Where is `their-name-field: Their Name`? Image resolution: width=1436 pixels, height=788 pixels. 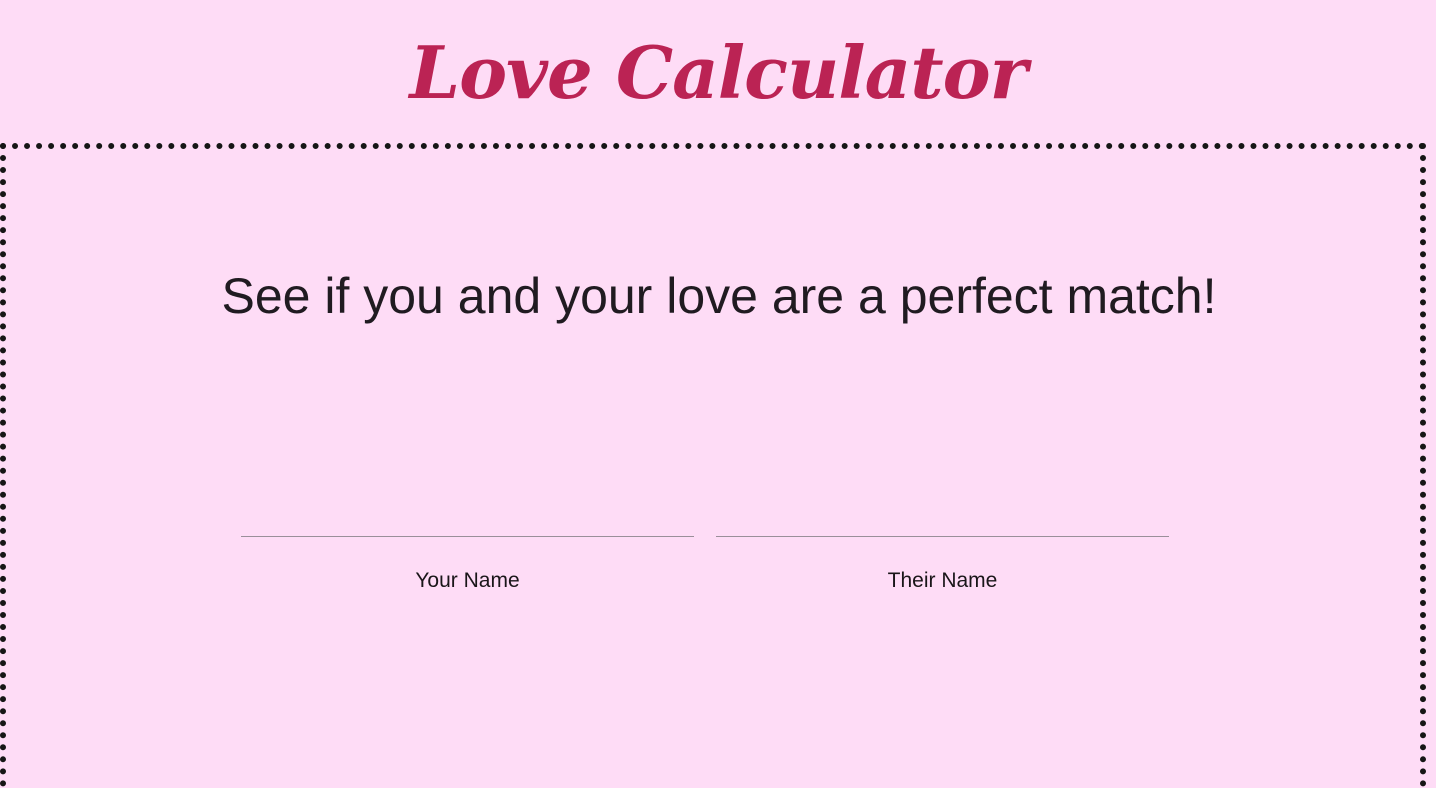 their-name-field: Their Name is located at coordinates (942, 546).